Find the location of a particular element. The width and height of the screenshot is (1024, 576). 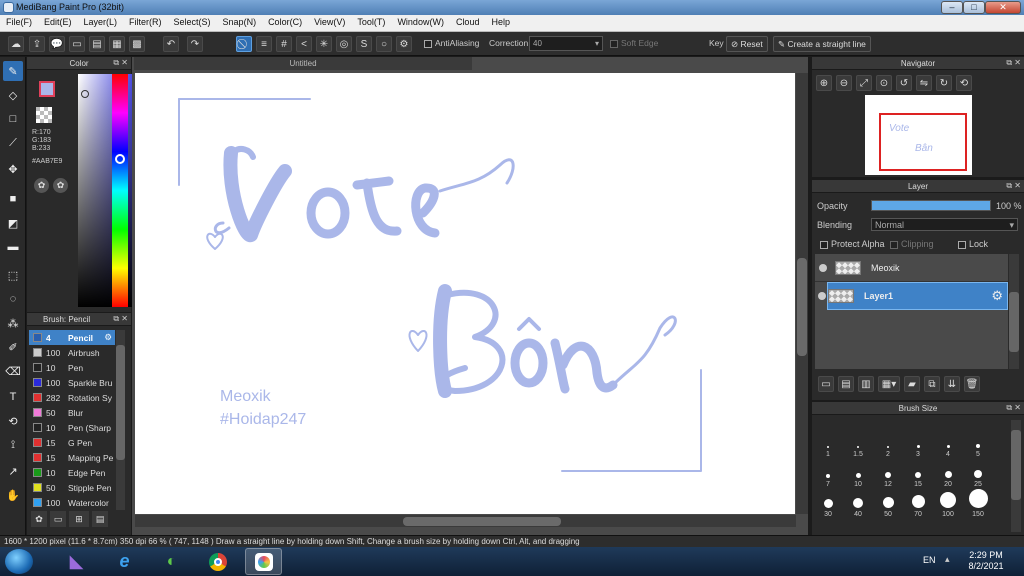

menu-window: Window(W) is located at coordinates (420, 22).